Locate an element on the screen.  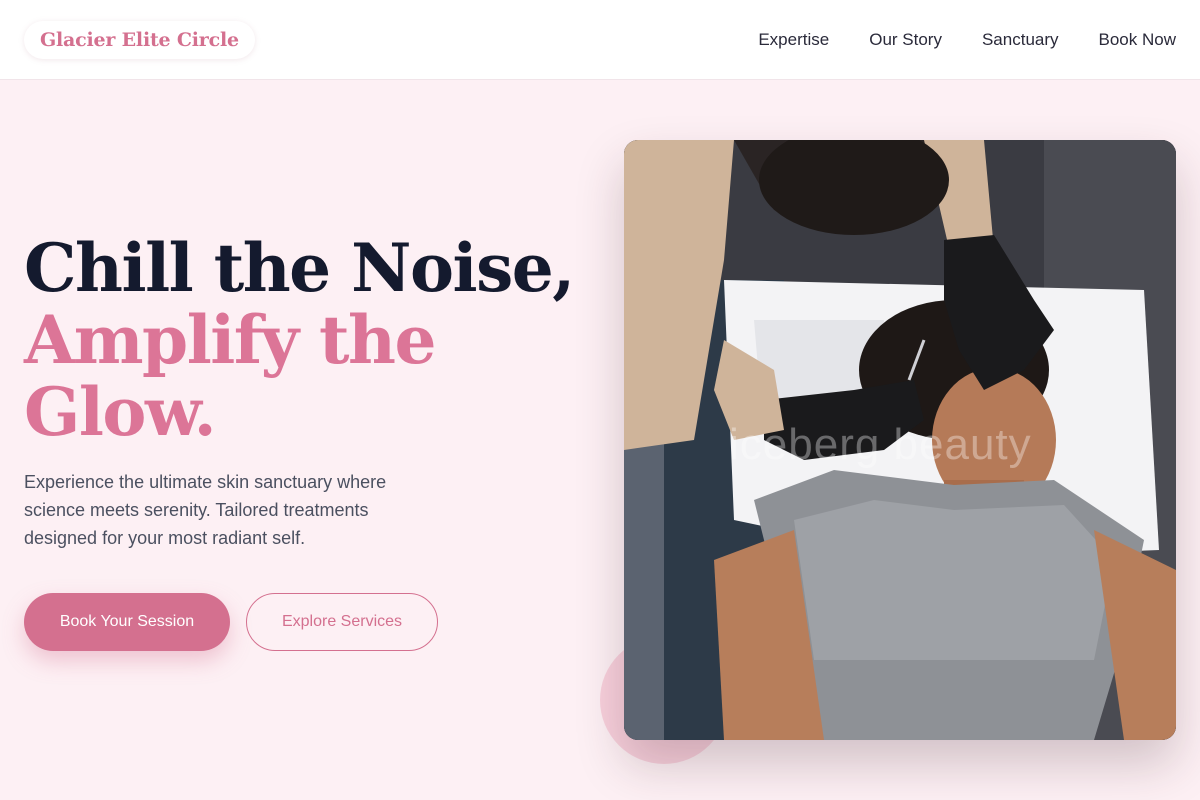
explore-services-button: Explore Services is located at coordinates (342, 622).